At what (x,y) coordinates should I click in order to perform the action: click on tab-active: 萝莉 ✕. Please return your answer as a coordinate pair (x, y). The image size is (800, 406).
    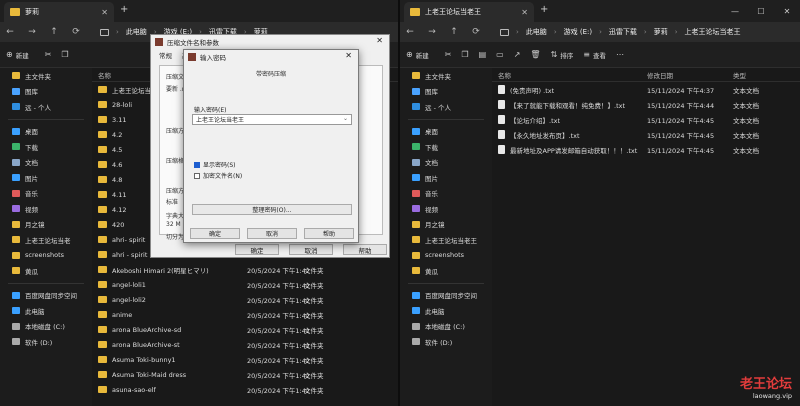
    Looking at the image, I should click on (59, 12).